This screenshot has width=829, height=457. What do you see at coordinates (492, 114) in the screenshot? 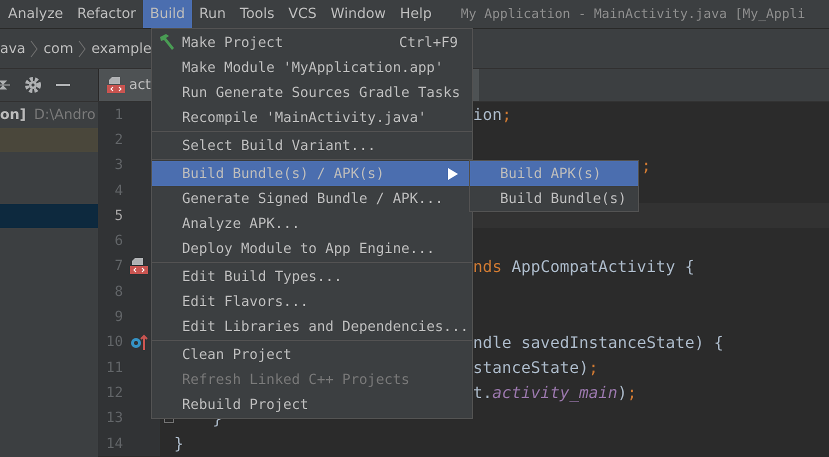
I see `code-text: ion;` at bounding box center [492, 114].